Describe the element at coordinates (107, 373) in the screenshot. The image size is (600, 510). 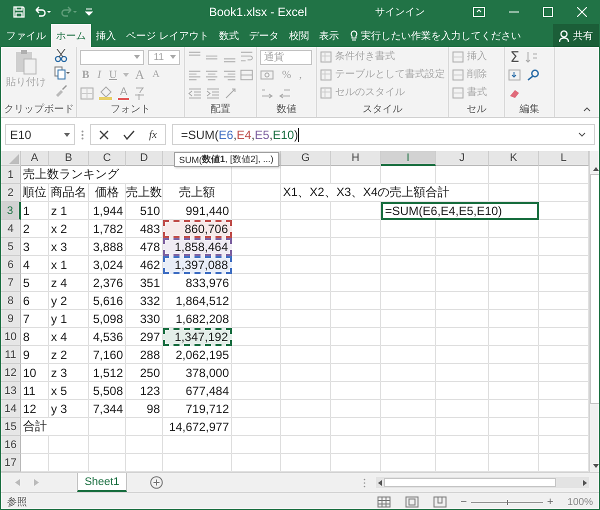
I see `table-cell: 1,512` at that location.